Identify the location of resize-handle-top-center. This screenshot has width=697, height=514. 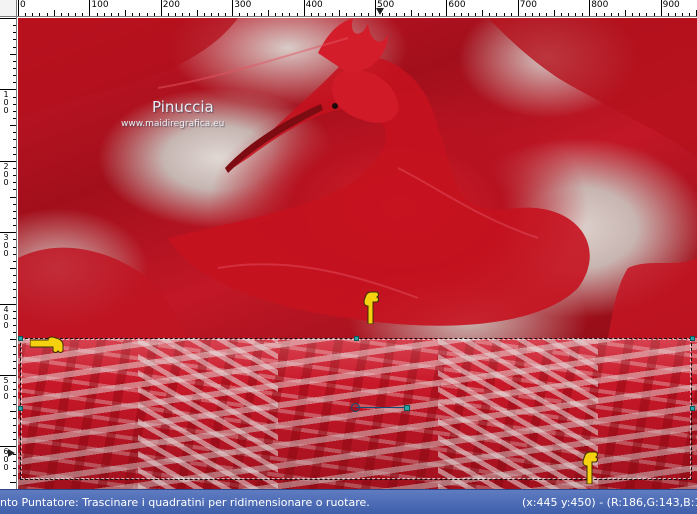
(356, 338).